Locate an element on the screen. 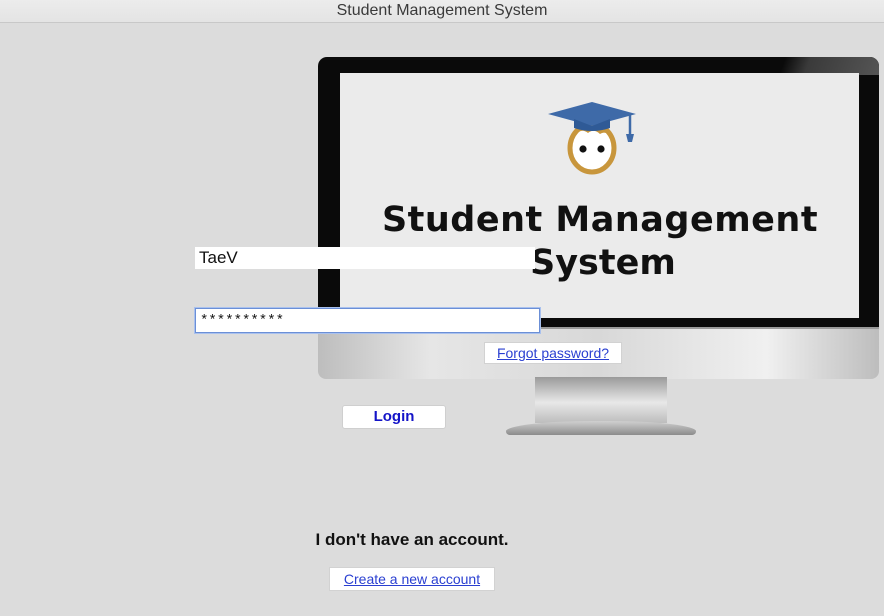 The width and height of the screenshot is (884, 616). username-input is located at coordinates (365, 258).